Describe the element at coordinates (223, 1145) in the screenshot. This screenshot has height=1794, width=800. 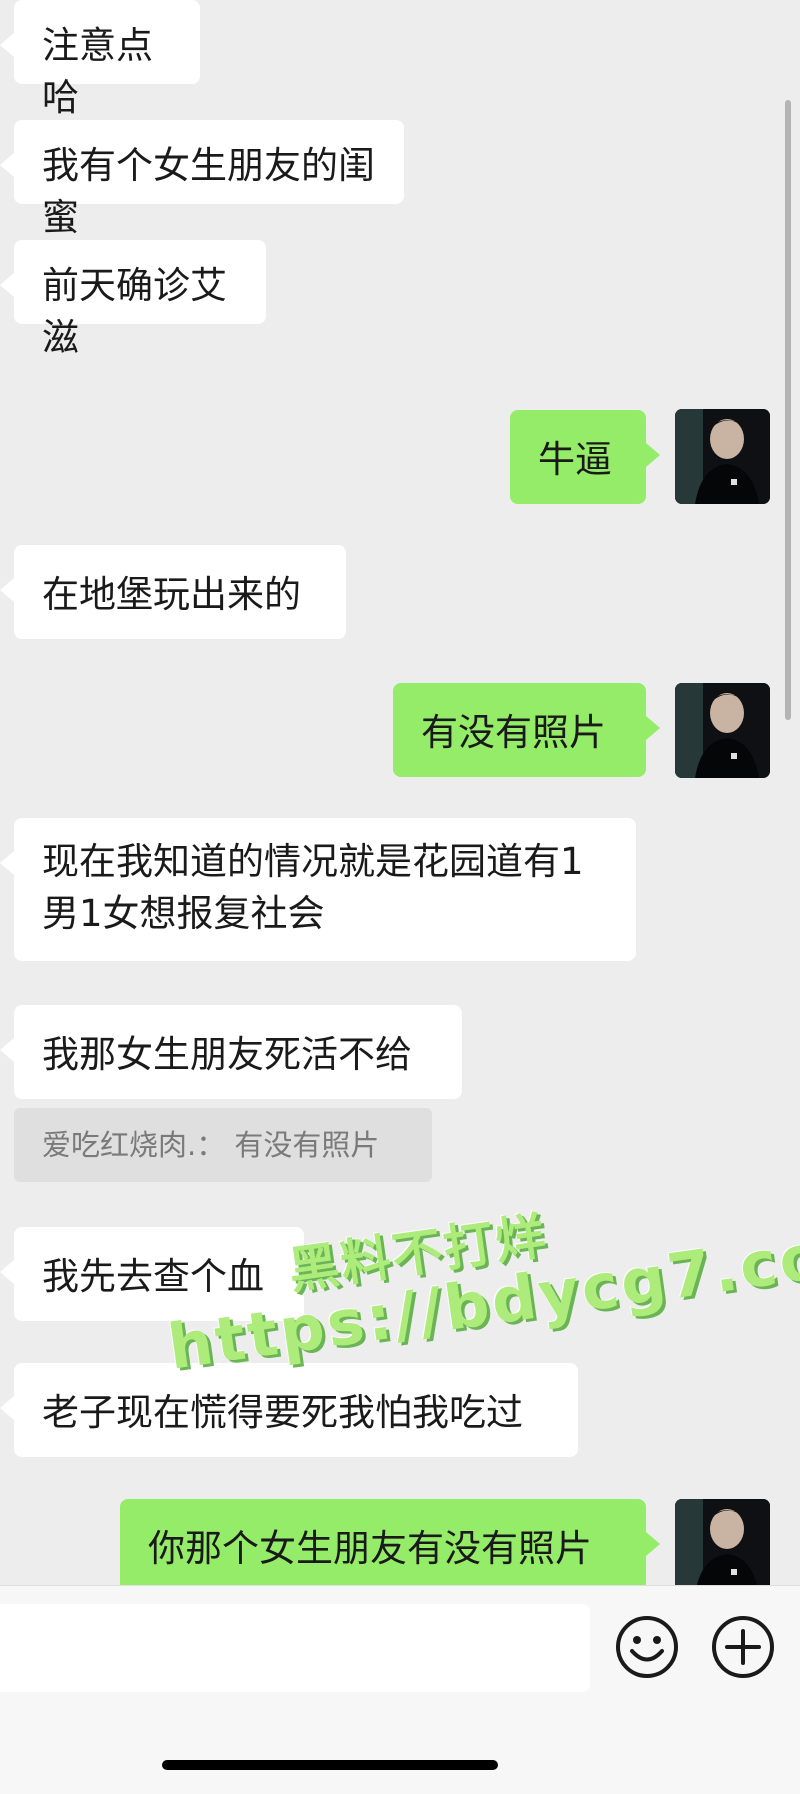
I see `quoted-message: 爱吃红烧肉.： 有没有照片` at that location.